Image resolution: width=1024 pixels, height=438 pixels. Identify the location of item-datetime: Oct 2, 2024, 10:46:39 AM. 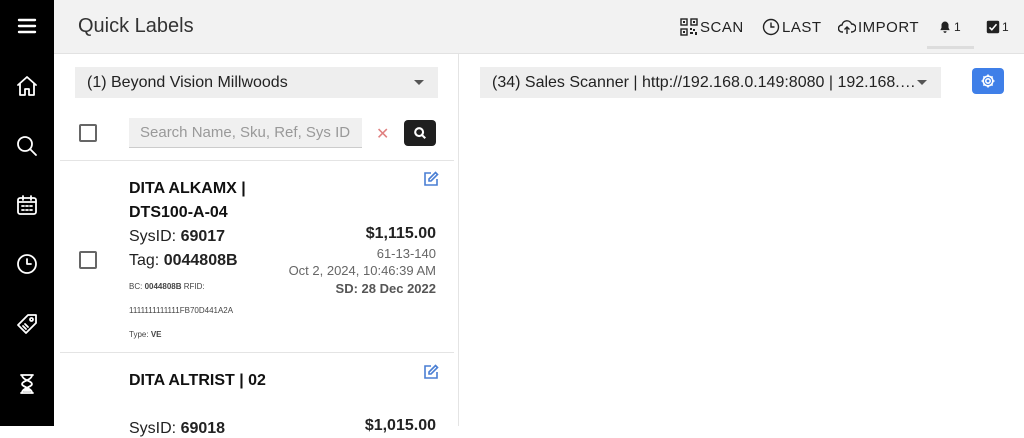
(362, 270).